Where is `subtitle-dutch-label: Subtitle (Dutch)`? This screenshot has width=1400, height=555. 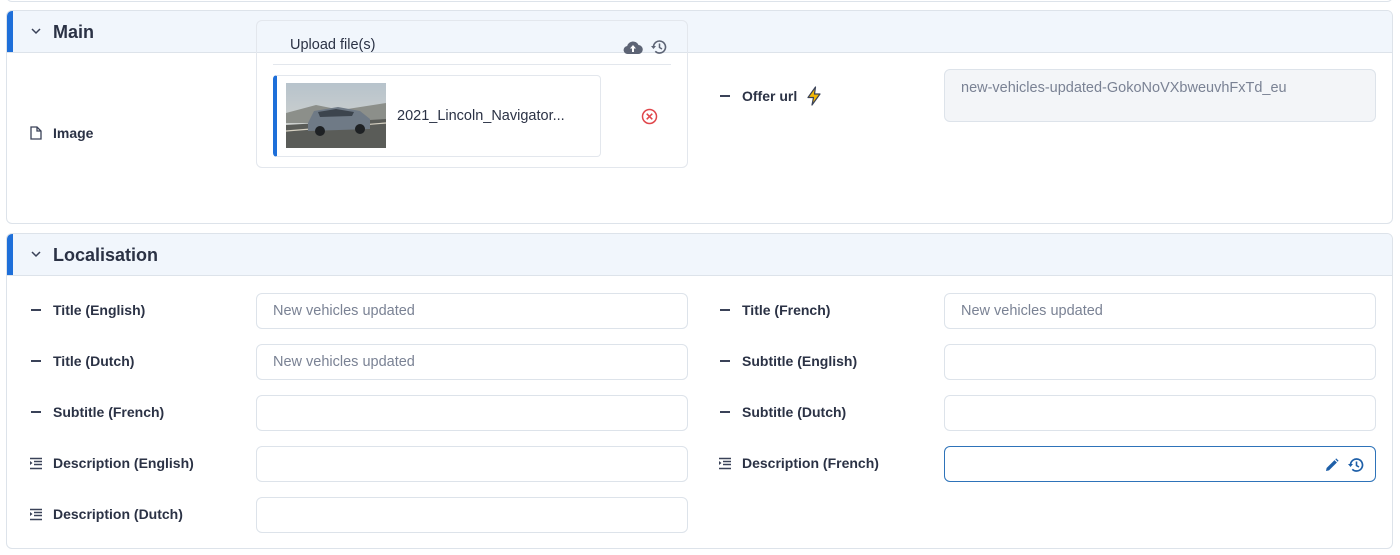 subtitle-dutch-label: Subtitle (Dutch) is located at coordinates (782, 412).